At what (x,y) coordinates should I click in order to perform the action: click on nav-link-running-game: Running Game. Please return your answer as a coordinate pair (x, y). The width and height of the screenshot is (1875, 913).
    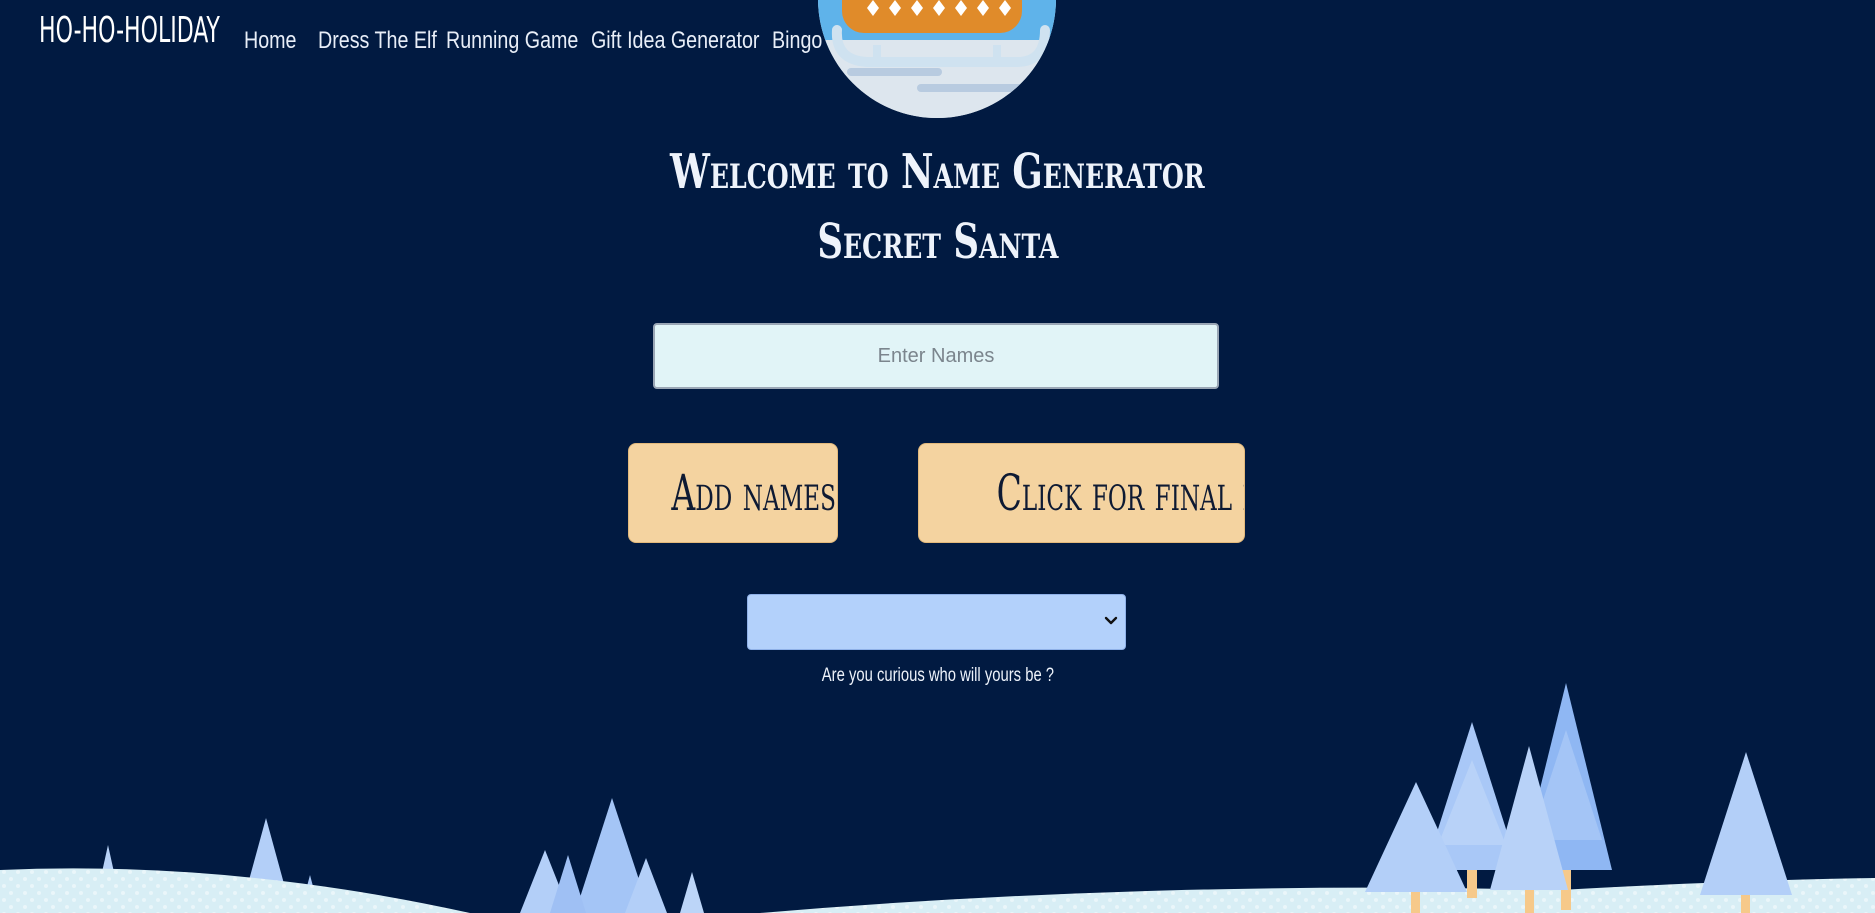
    Looking at the image, I should click on (512, 41).